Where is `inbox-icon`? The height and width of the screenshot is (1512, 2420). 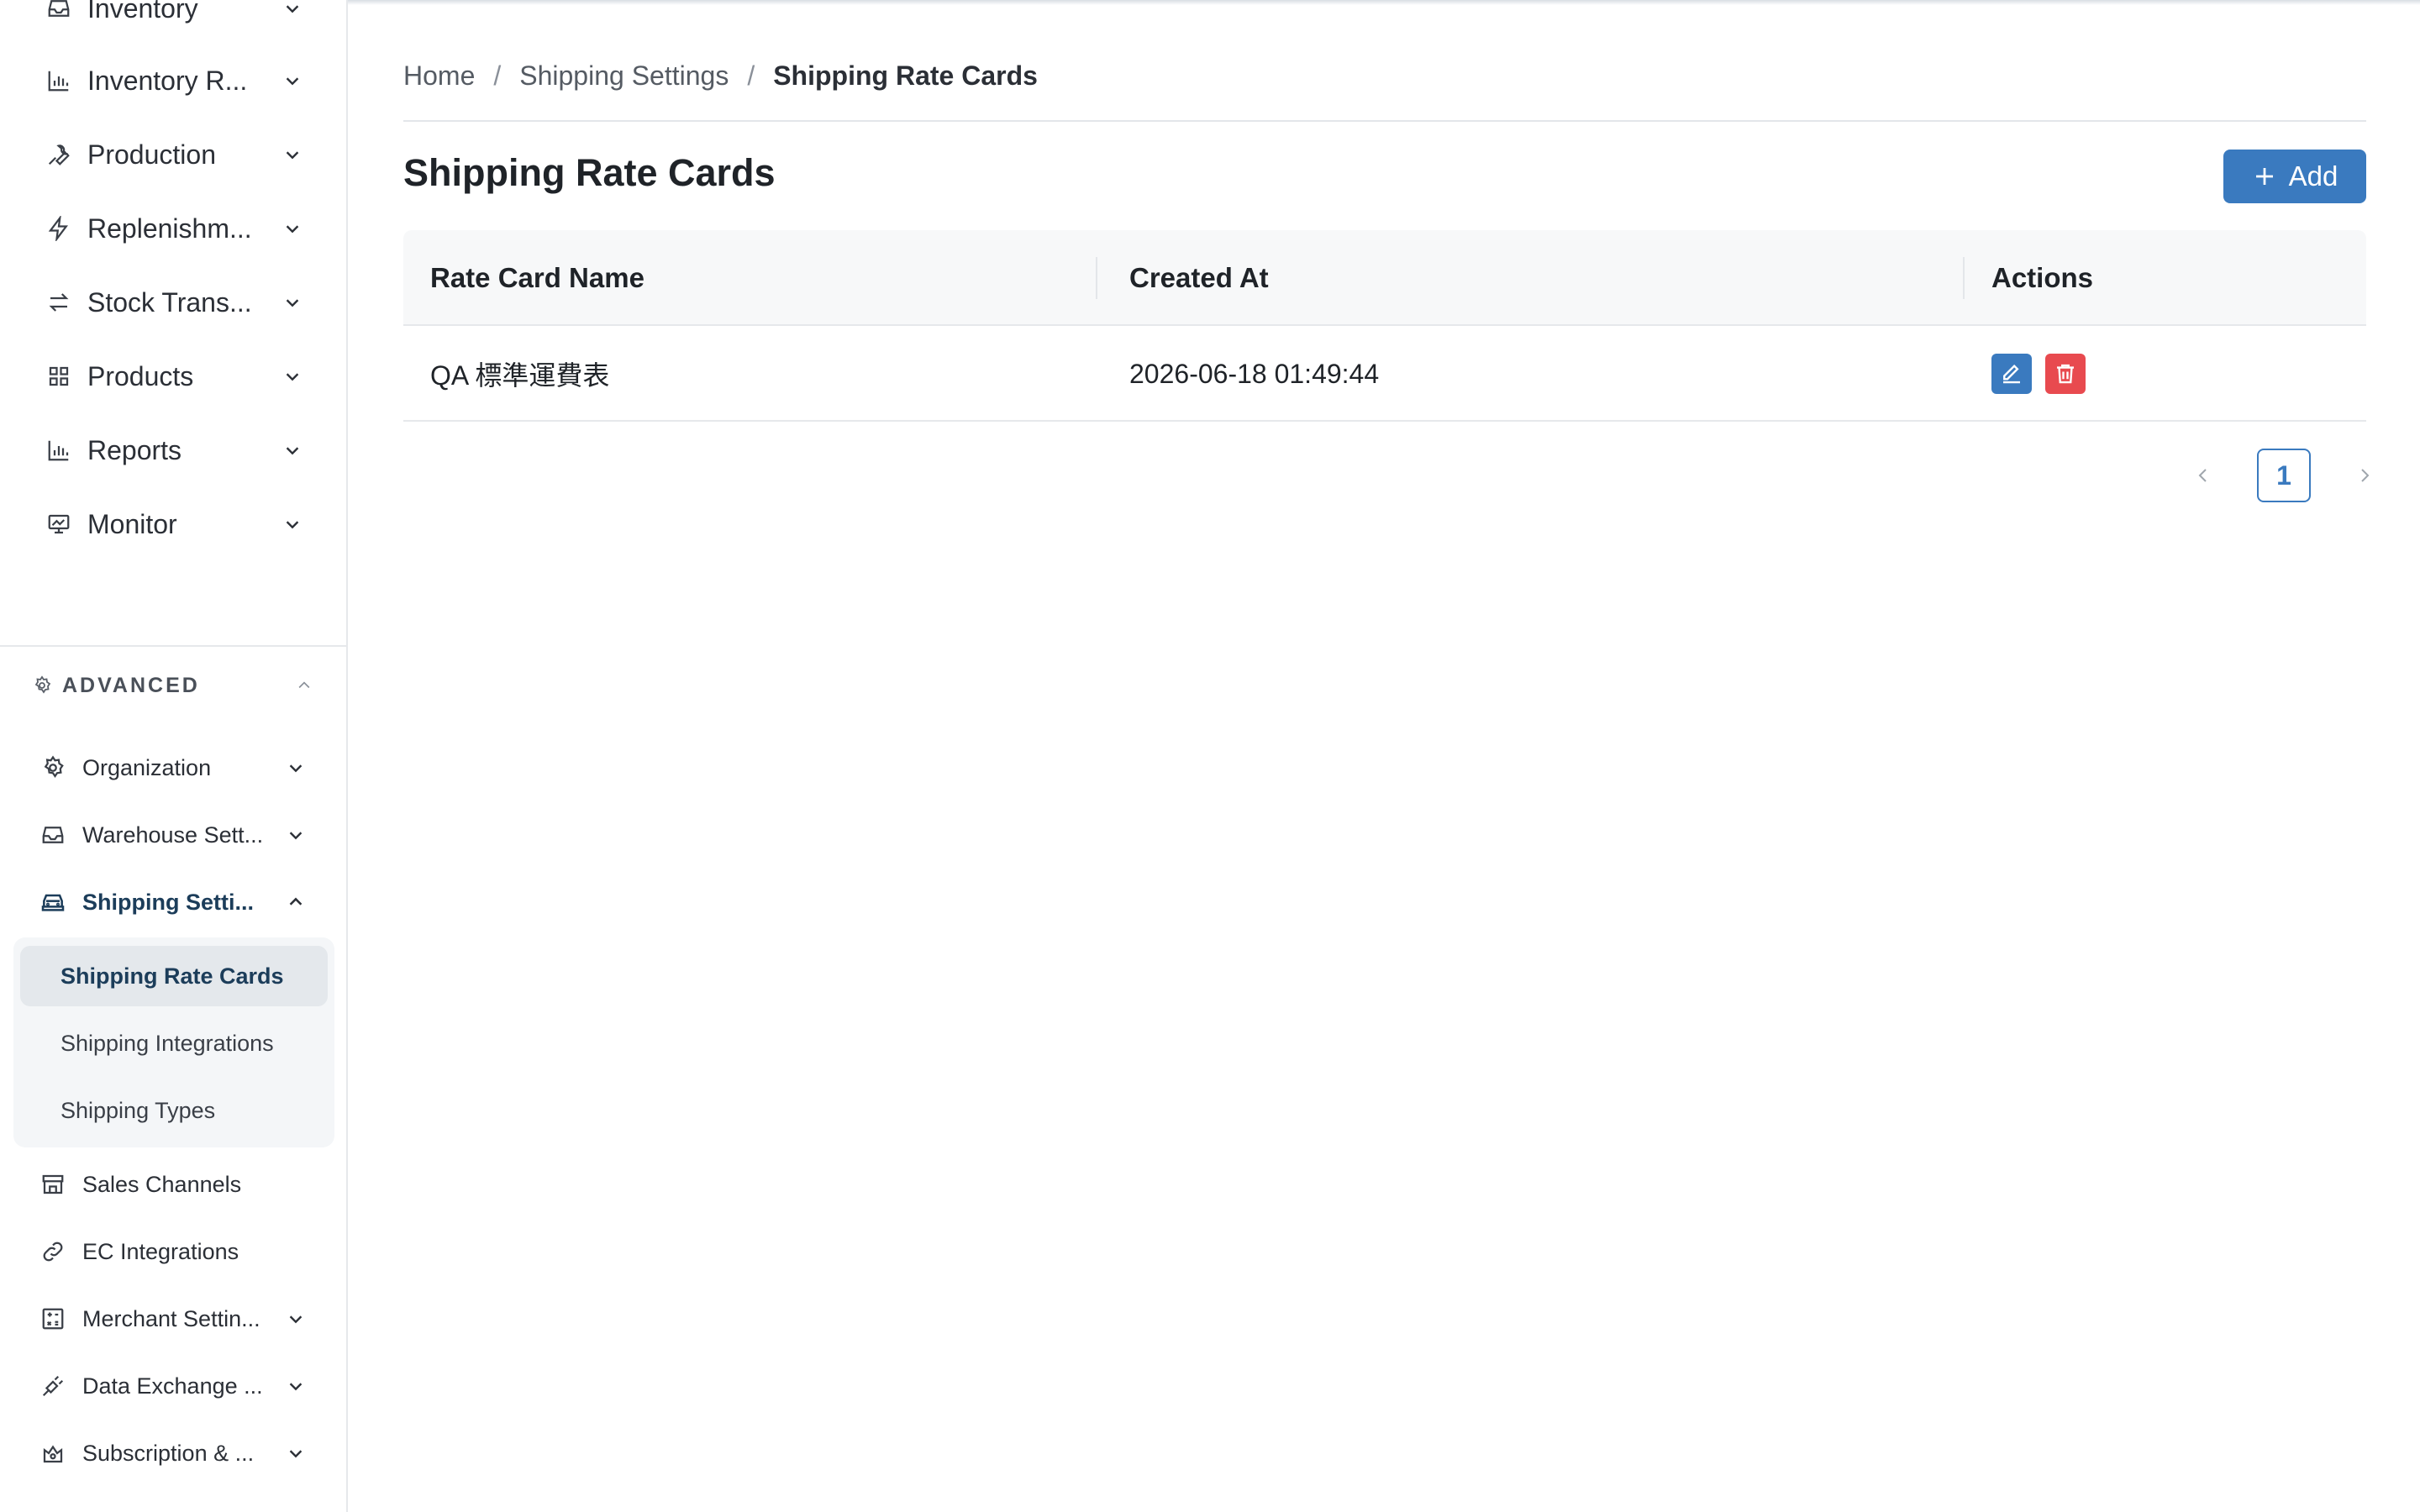
inbox-icon is located at coordinates (59, 12).